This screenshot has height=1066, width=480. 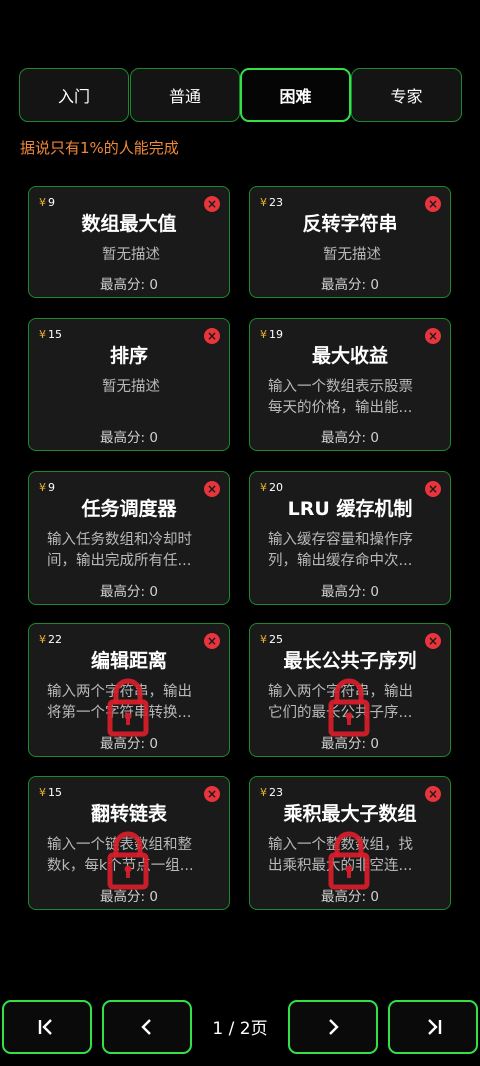 What do you see at coordinates (74, 95) in the screenshot?
I see `tab-beginner: 入门` at bounding box center [74, 95].